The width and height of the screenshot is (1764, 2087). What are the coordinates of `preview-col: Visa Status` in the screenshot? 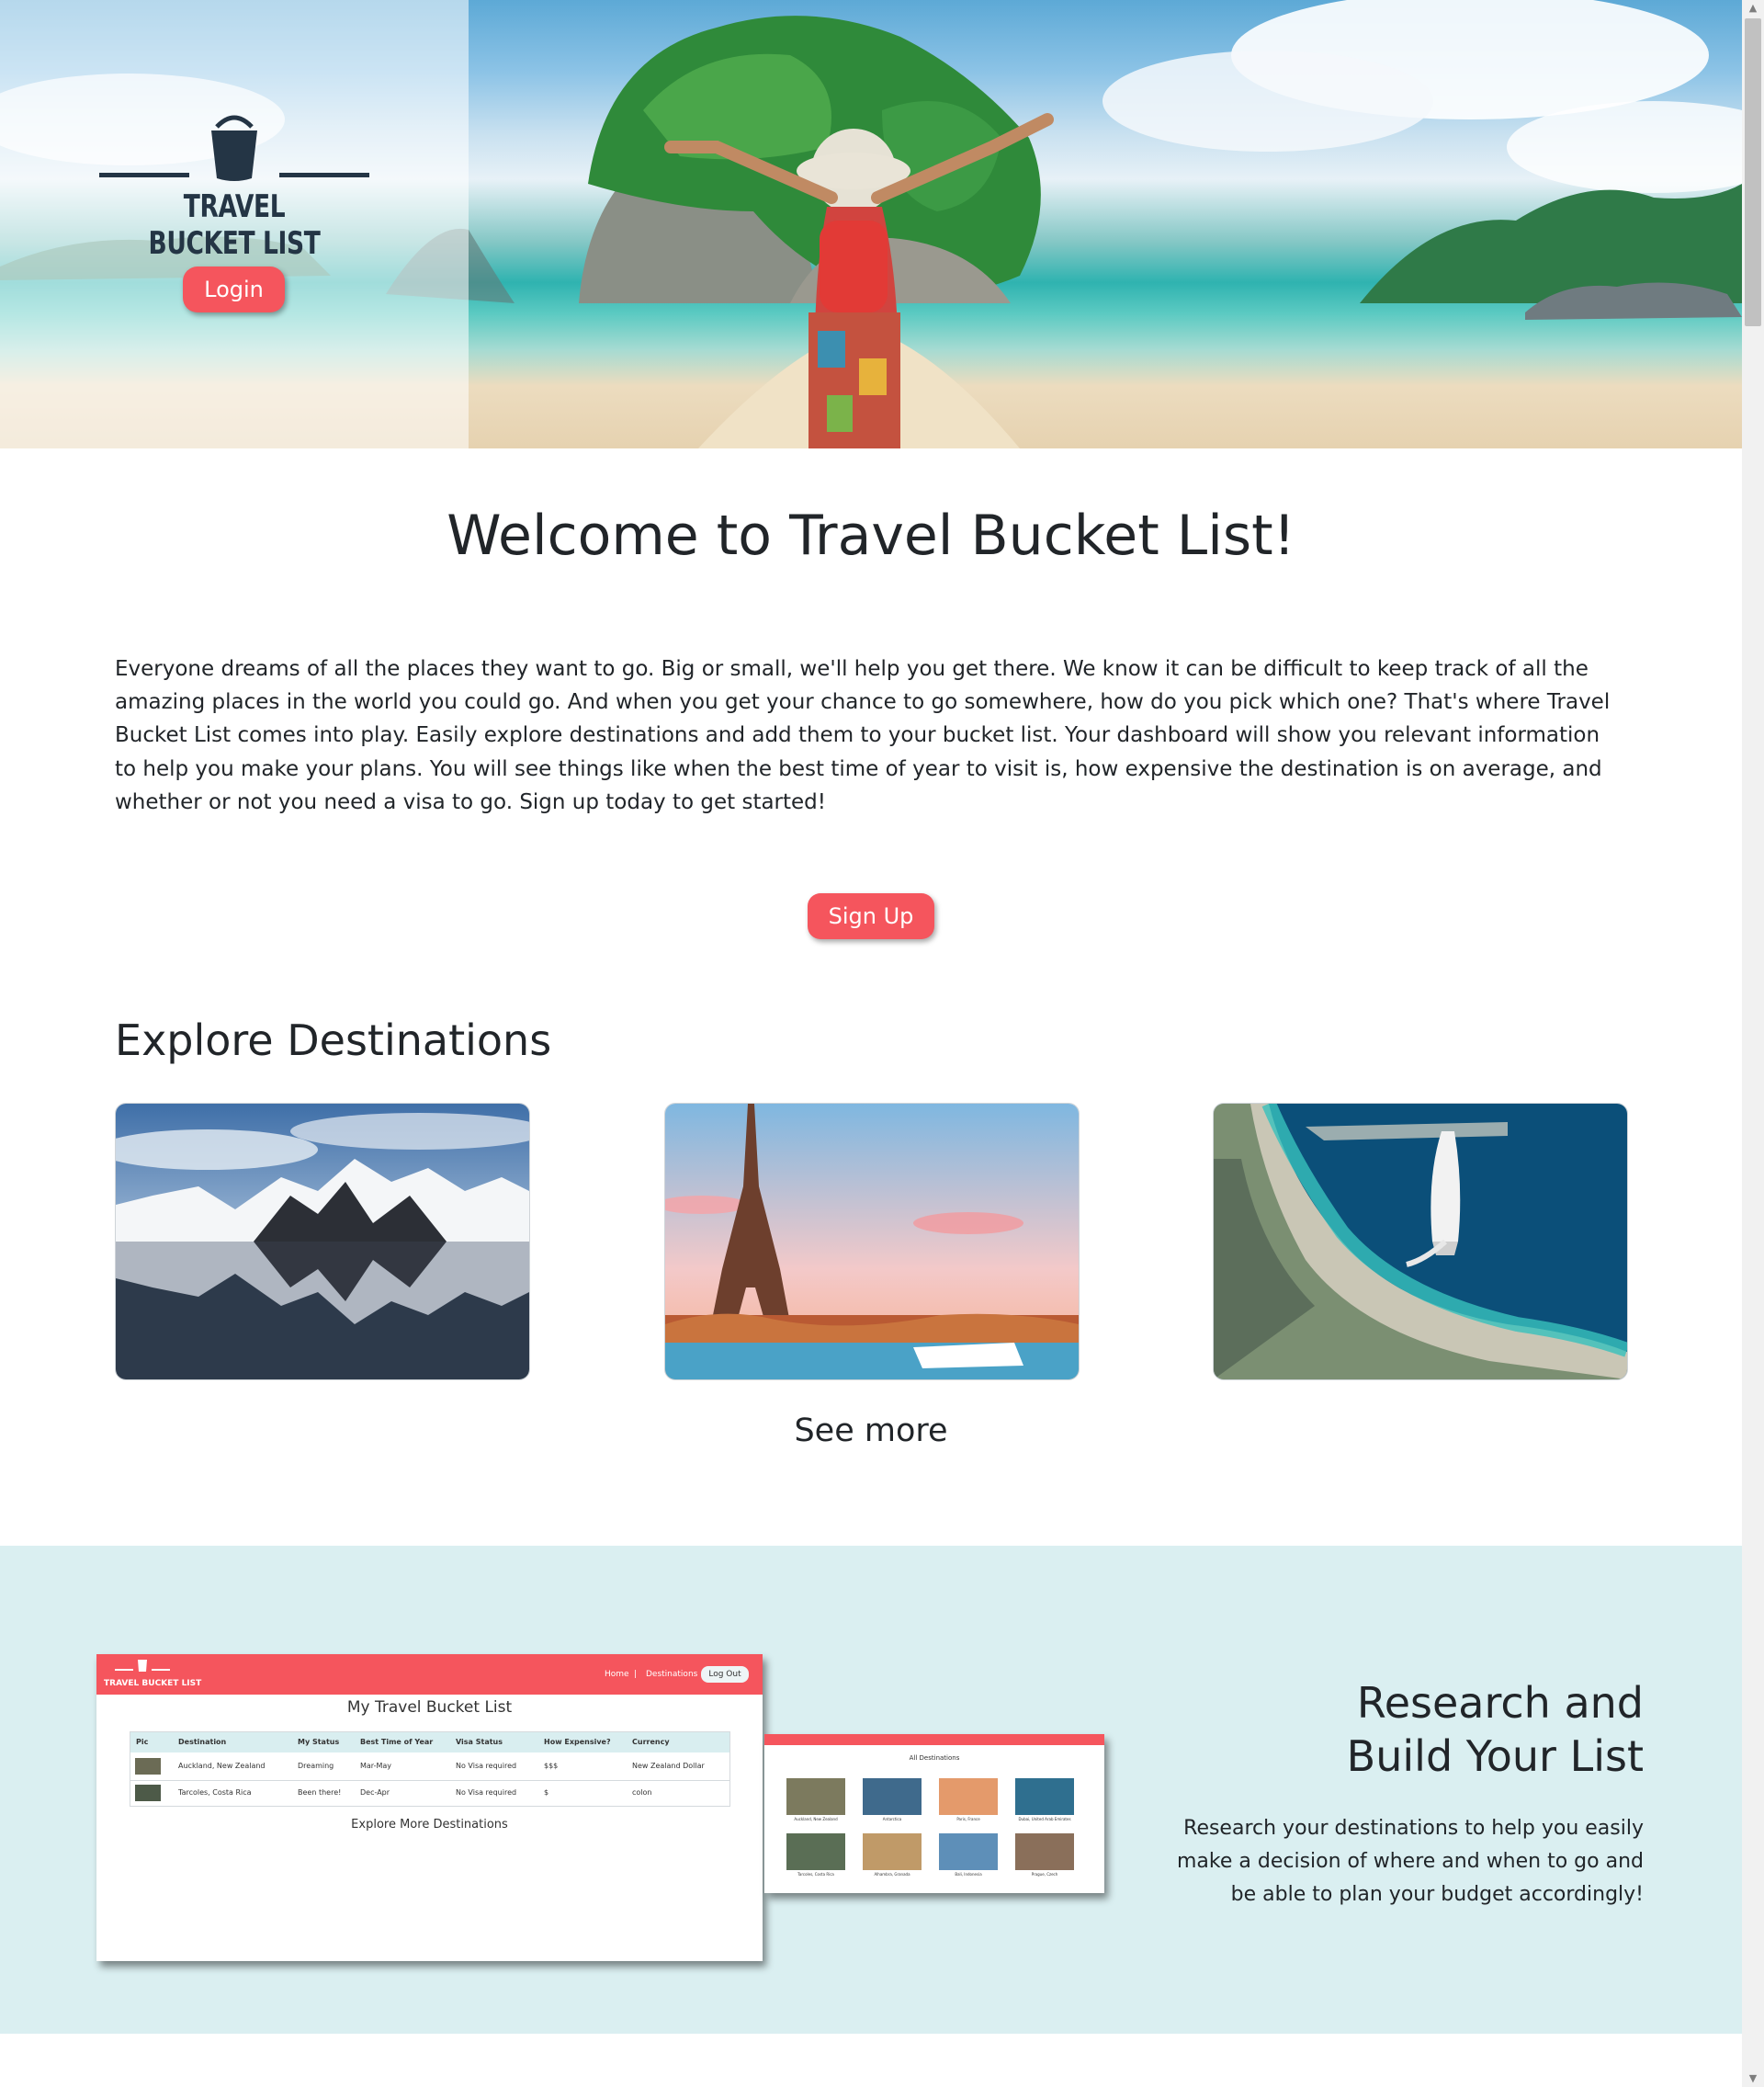 It's located at (479, 1742).